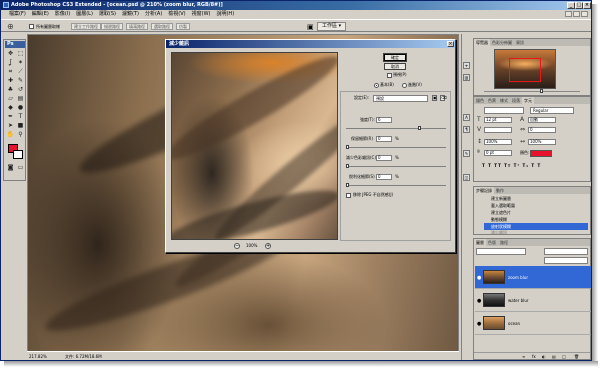  What do you see at coordinates (20, 63) in the screenshot?
I see `magic-wand-tool-icon: ✶` at bounding box center [20, 63].